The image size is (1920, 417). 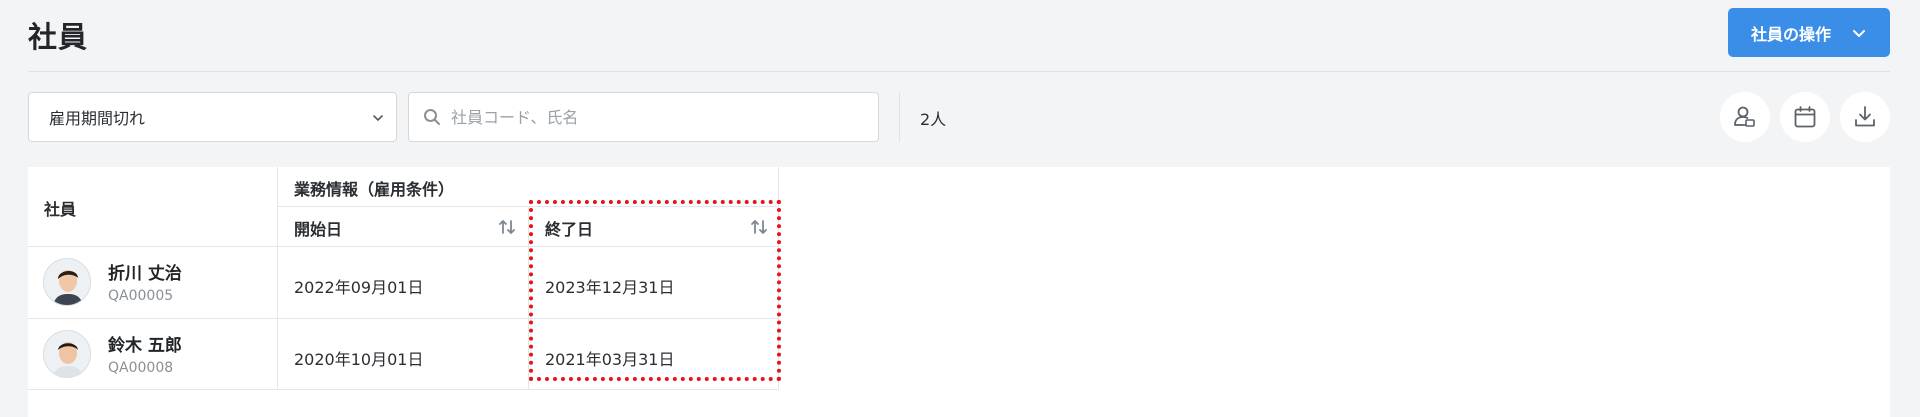 What do you see at coordinates (959, 71) in the screenshot?
I see `header-divider` at bounding box center [959, 71].